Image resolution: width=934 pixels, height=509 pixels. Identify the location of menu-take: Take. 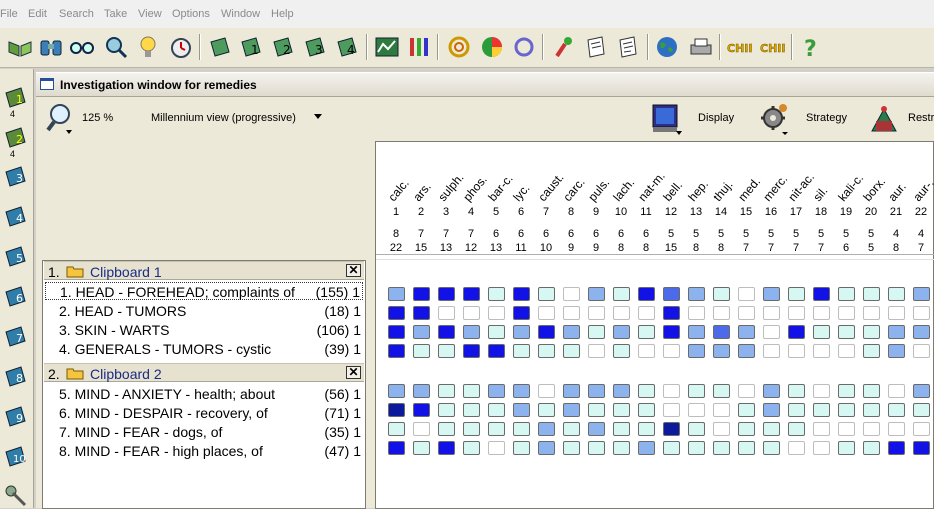
(115, 14).